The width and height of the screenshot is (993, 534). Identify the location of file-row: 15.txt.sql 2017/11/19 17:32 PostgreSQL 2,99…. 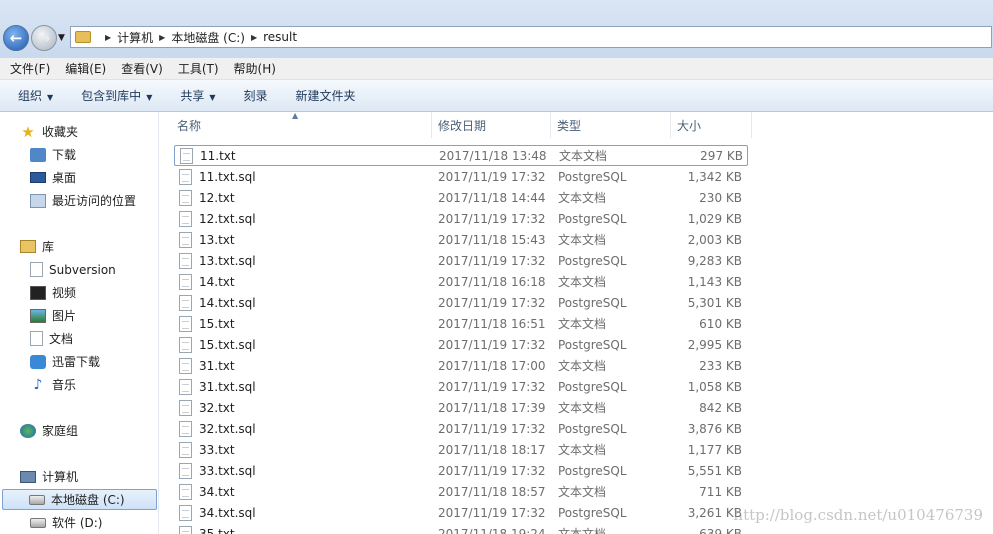
(461, 344).